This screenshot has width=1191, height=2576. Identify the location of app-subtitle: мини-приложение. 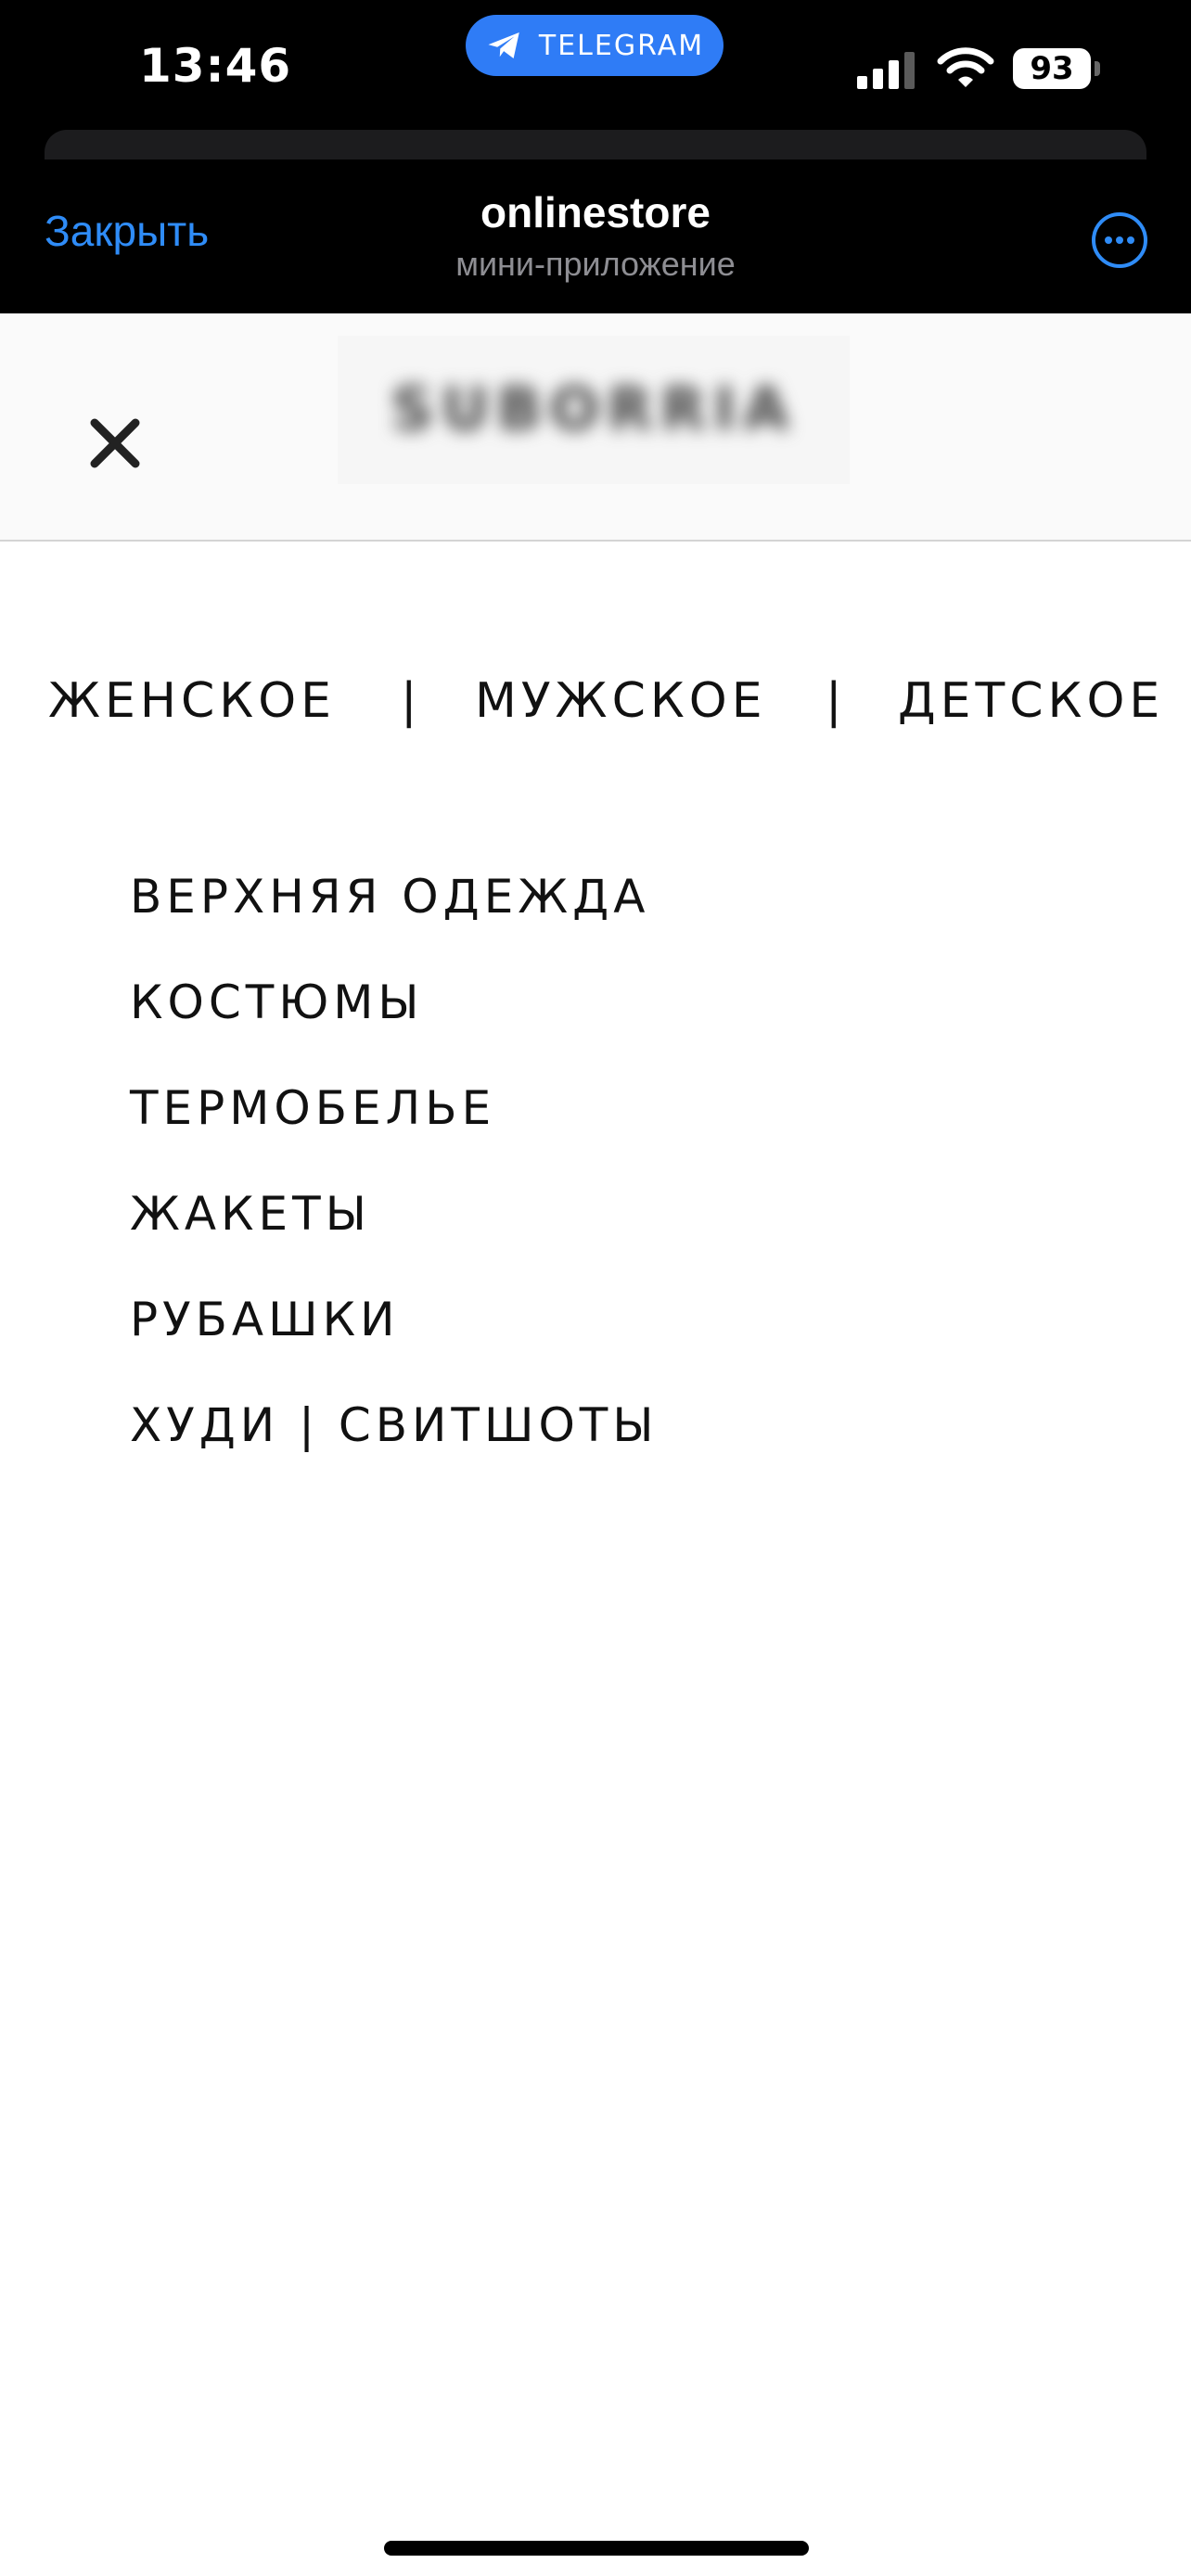
(595, 264).